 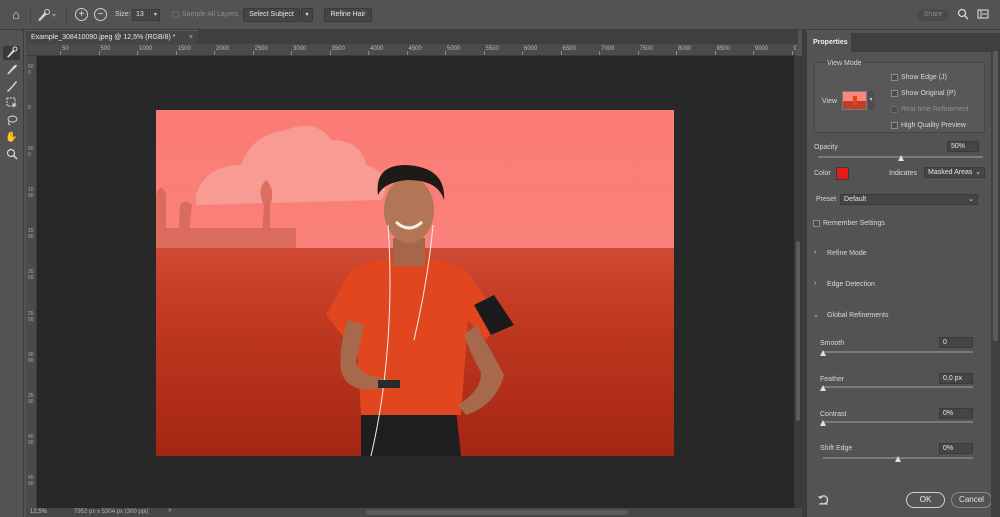 I want to click on edge-detection-section: Edge Detection, so click(x=851, y=284).